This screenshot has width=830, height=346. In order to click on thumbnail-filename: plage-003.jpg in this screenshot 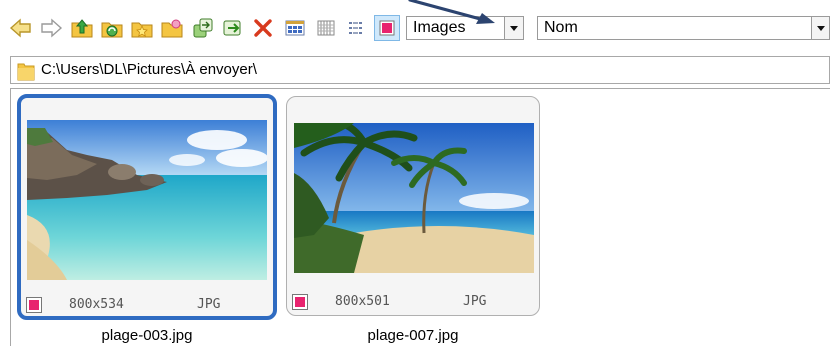, I will do `click(147, 335)`.